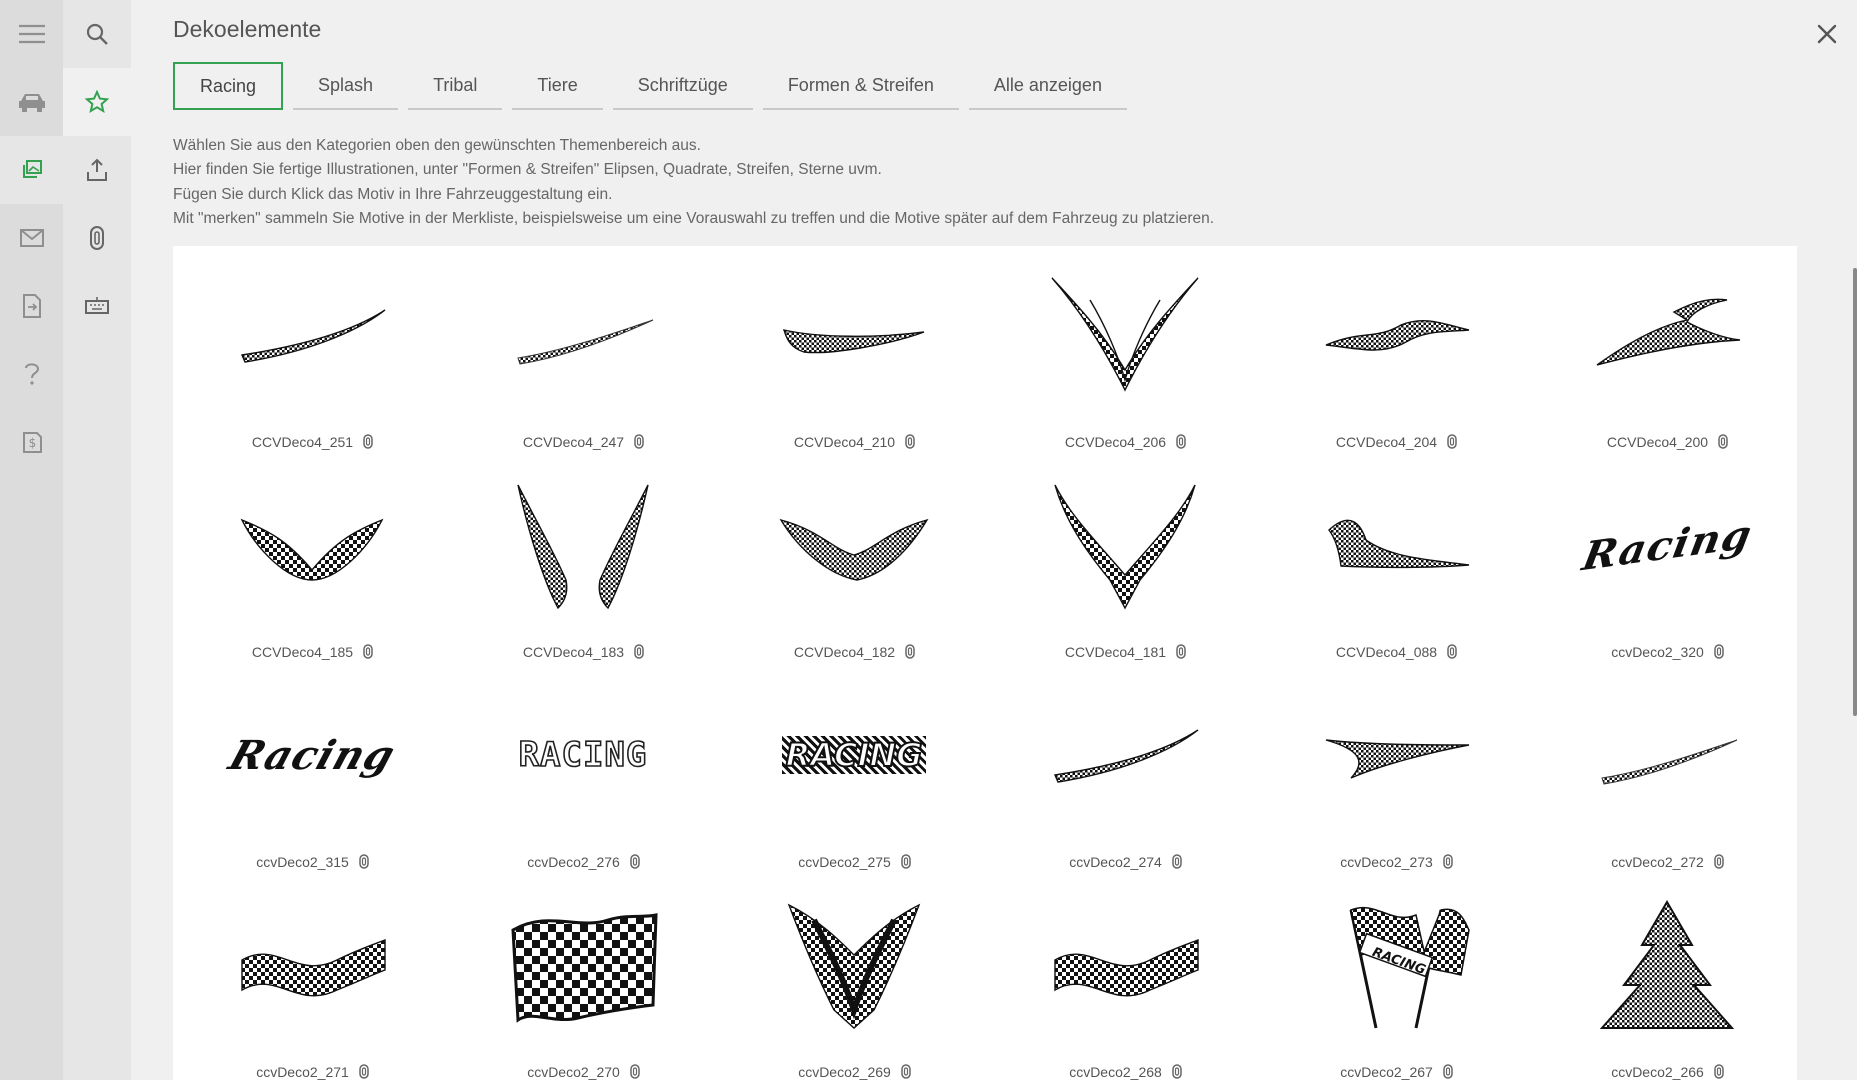 This screenshot has height=1080, width=1857. Describe the element at coordinates (312, 443) in the screenshot. I see `motif-caption: CCVDeco4_251` at that location.